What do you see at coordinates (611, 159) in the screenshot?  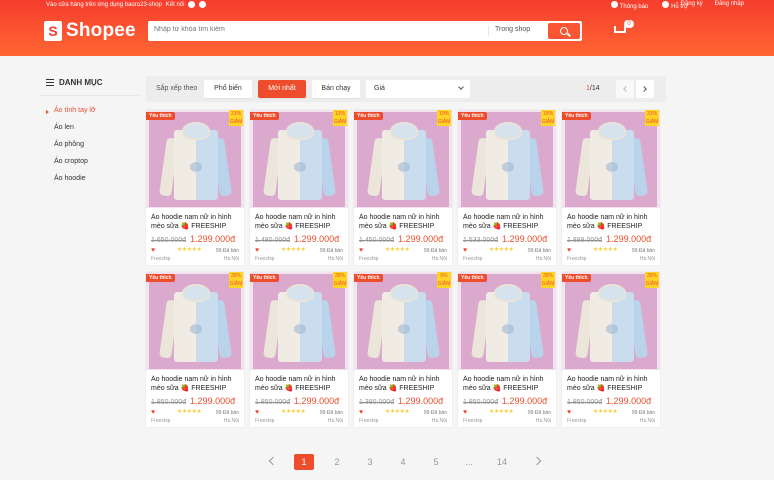 I see `product-image: Yêu thích 31% GIẢM` at bounding box center [611, 159].